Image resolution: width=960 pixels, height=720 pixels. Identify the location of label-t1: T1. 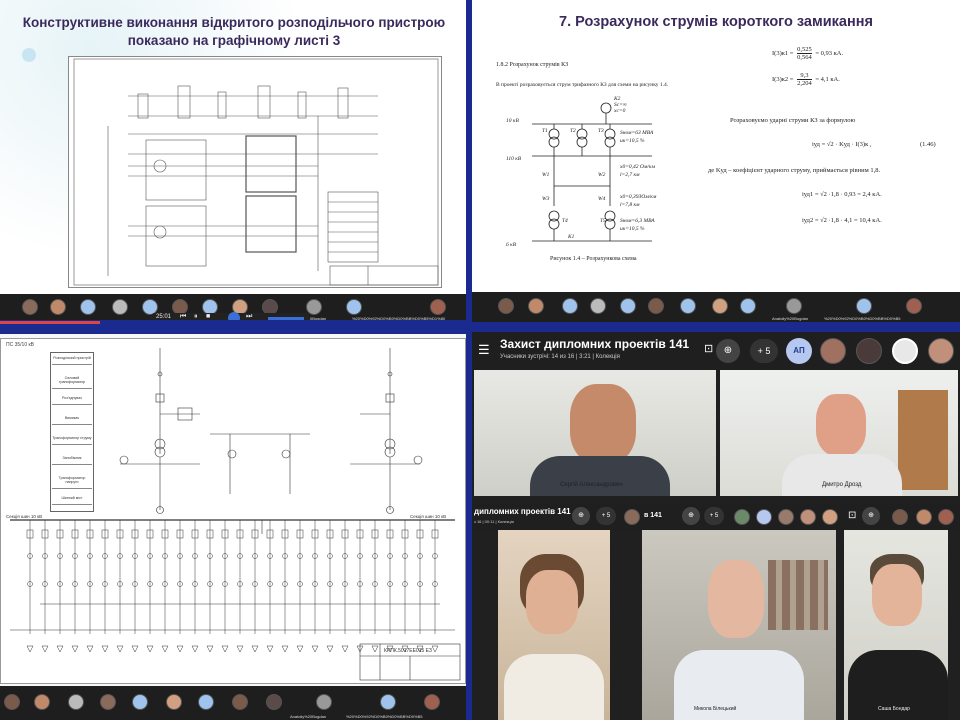
(545, 131).